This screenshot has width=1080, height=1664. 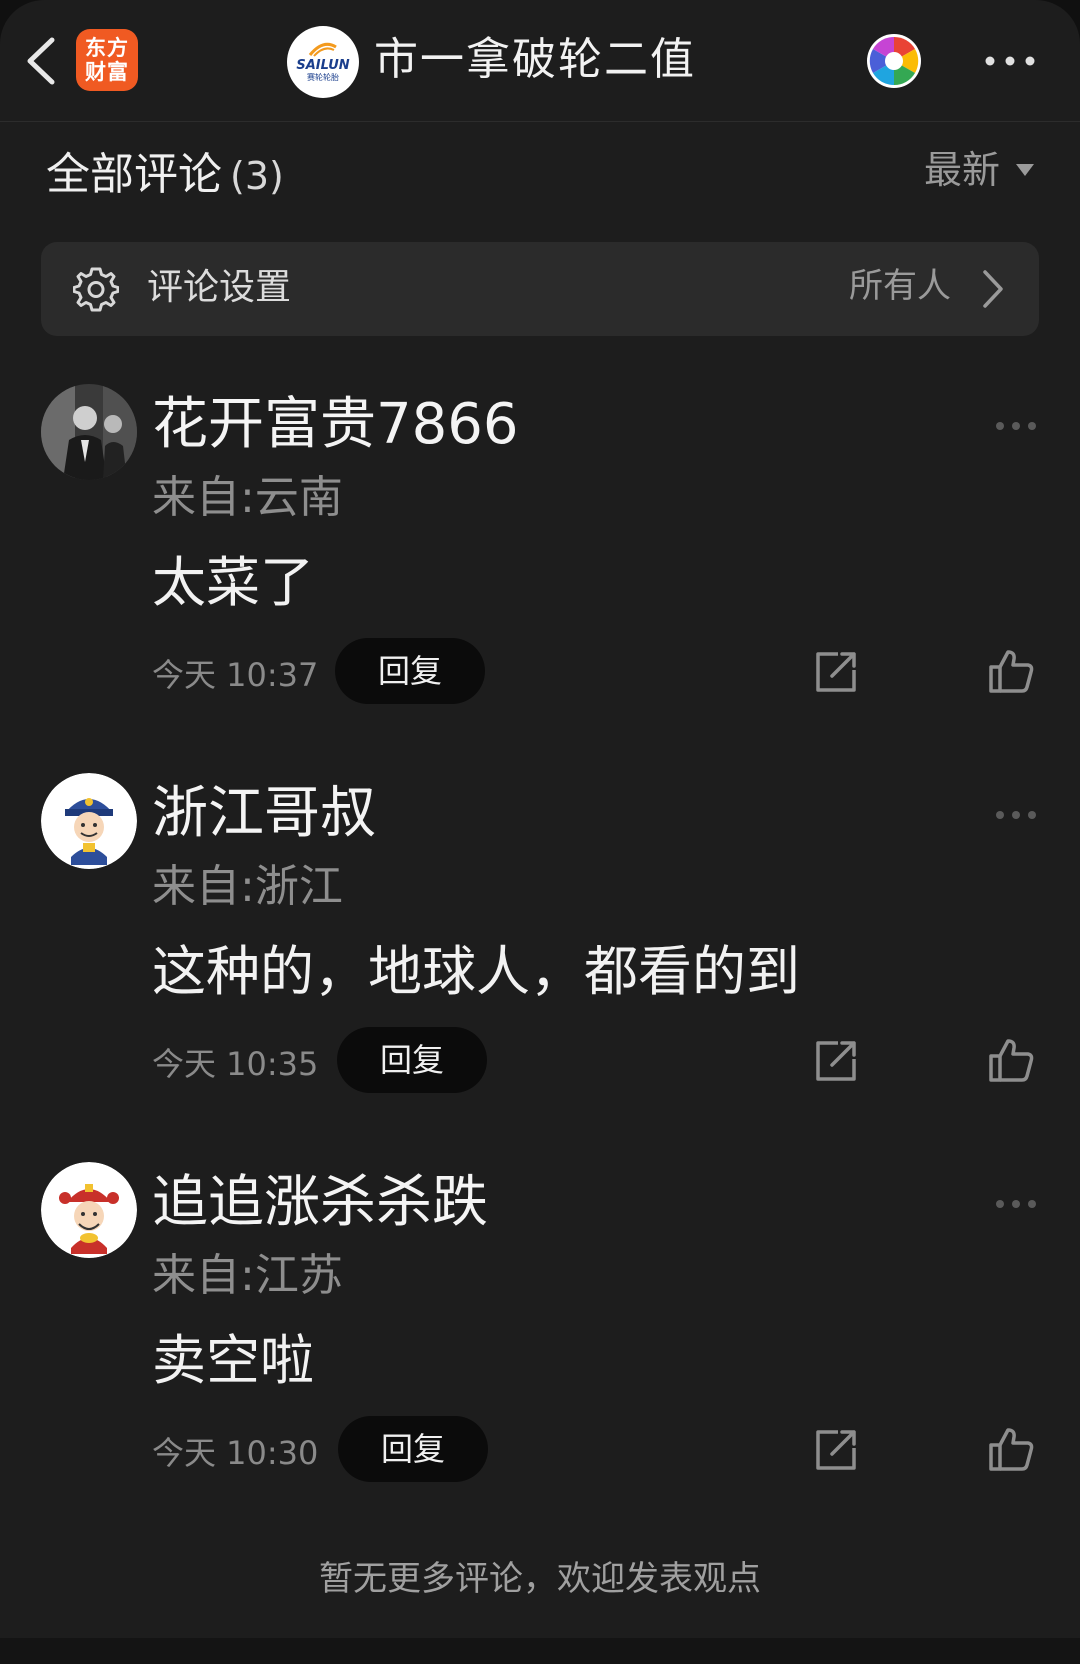 What do you see at coordinates (540, 289) in the screenshot?
I see `comment-settings-row: 评论设置 所有人` at bounding box center [540, 289].